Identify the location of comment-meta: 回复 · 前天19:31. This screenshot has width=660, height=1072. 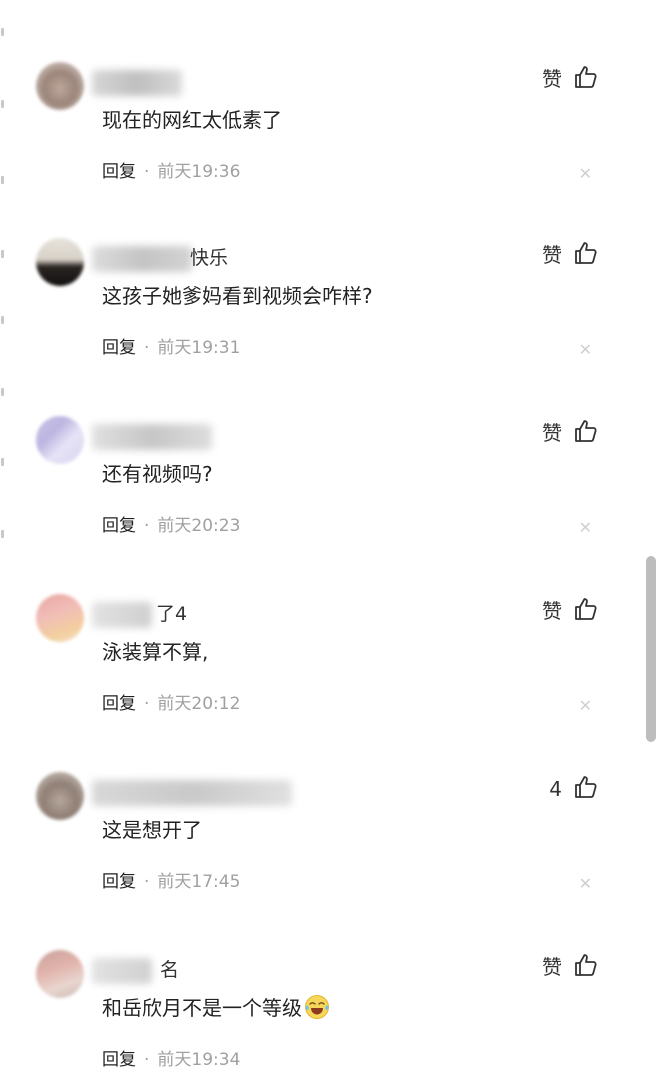
(171, 348).